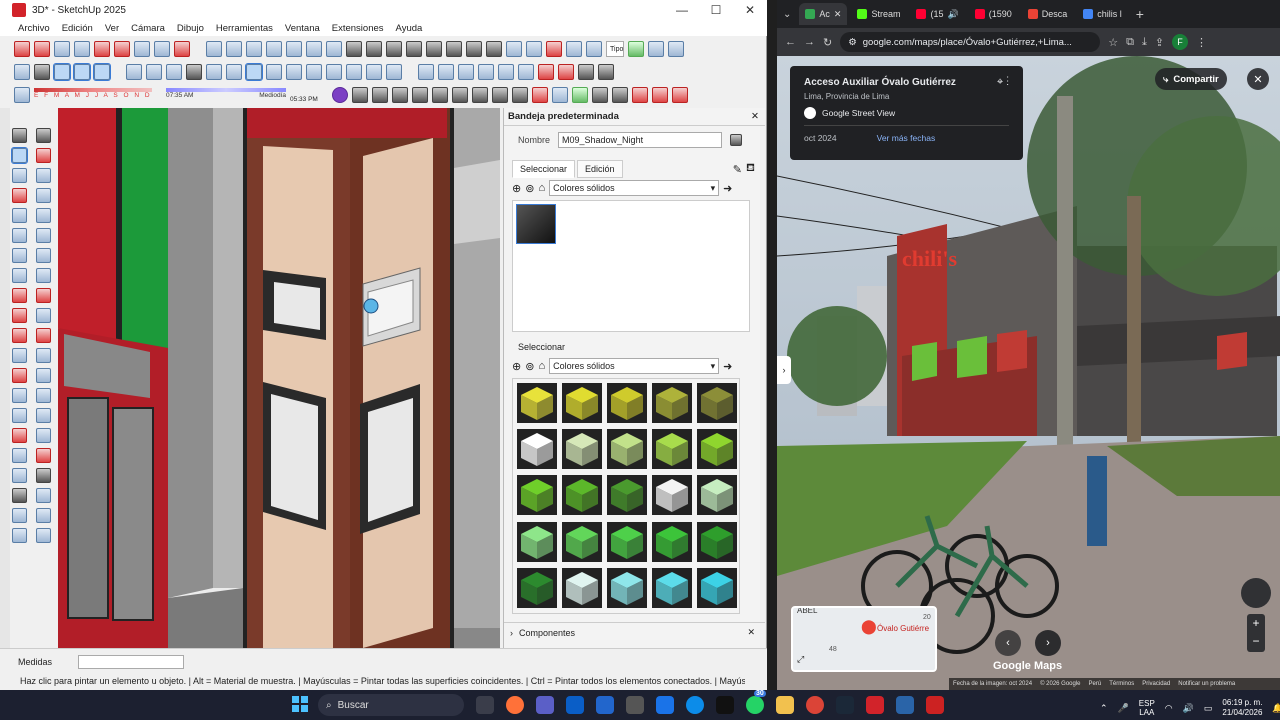 This screenshot has width=1280, height=720. I want to click on shaded-icon, so click(102, 72).